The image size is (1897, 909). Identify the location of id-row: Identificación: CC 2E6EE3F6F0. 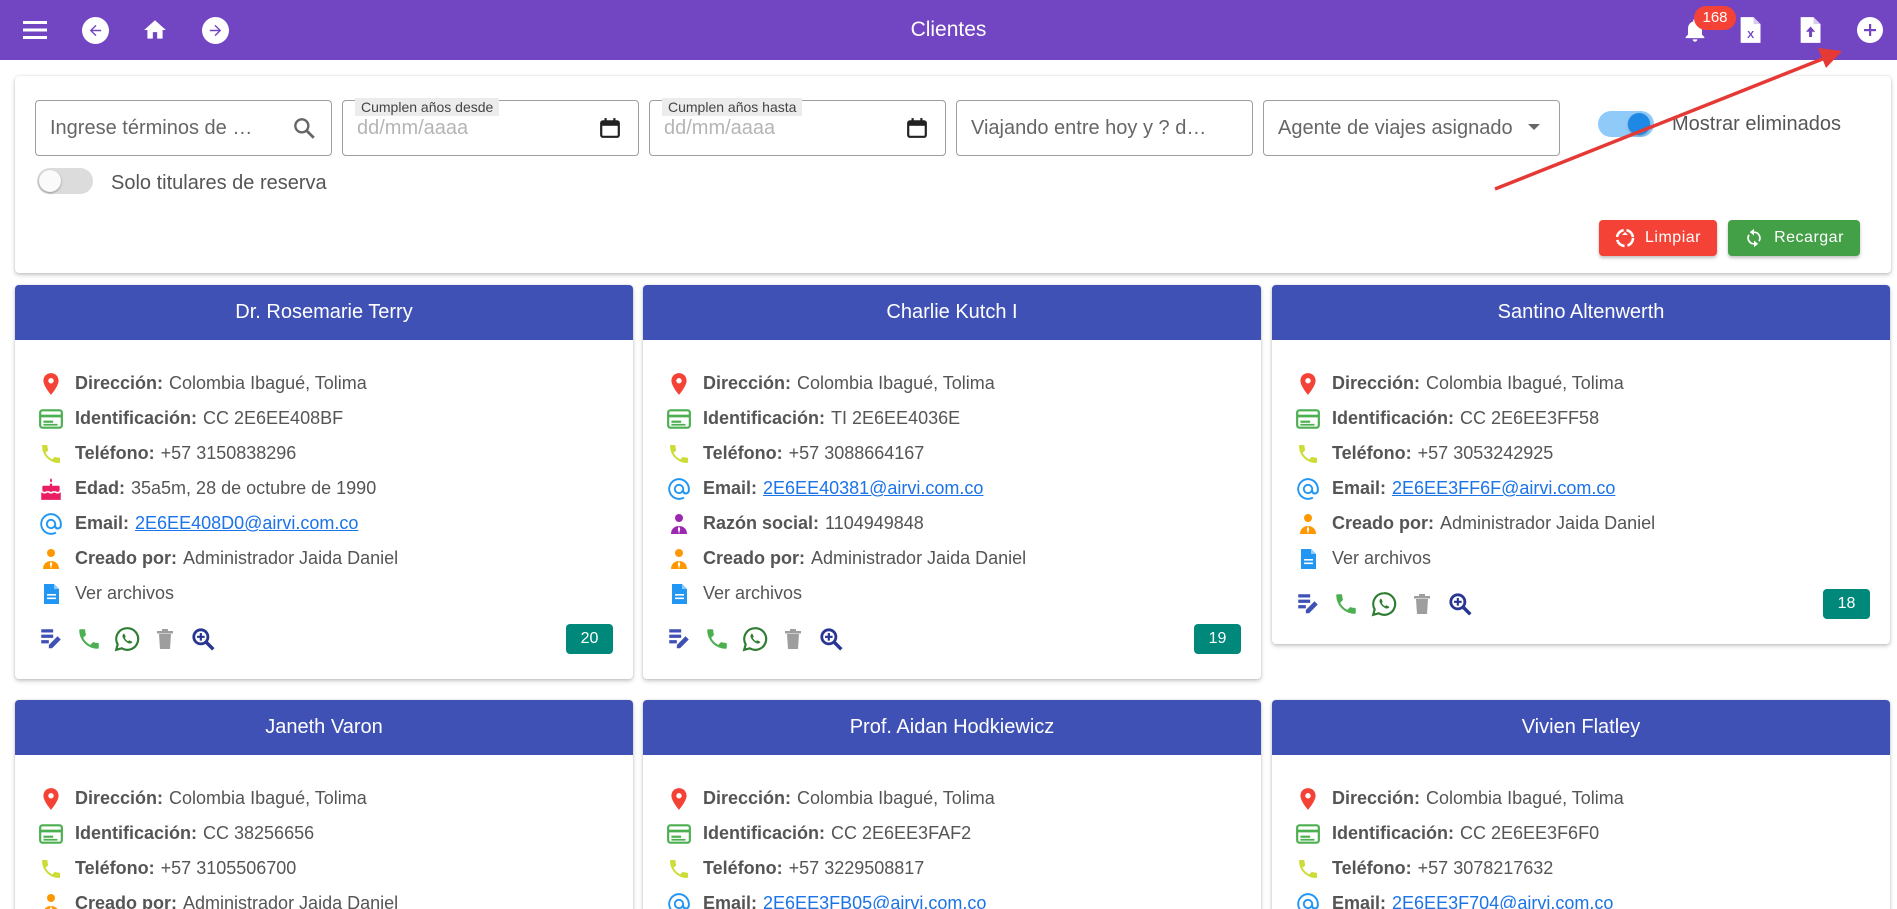
(1592, 833).